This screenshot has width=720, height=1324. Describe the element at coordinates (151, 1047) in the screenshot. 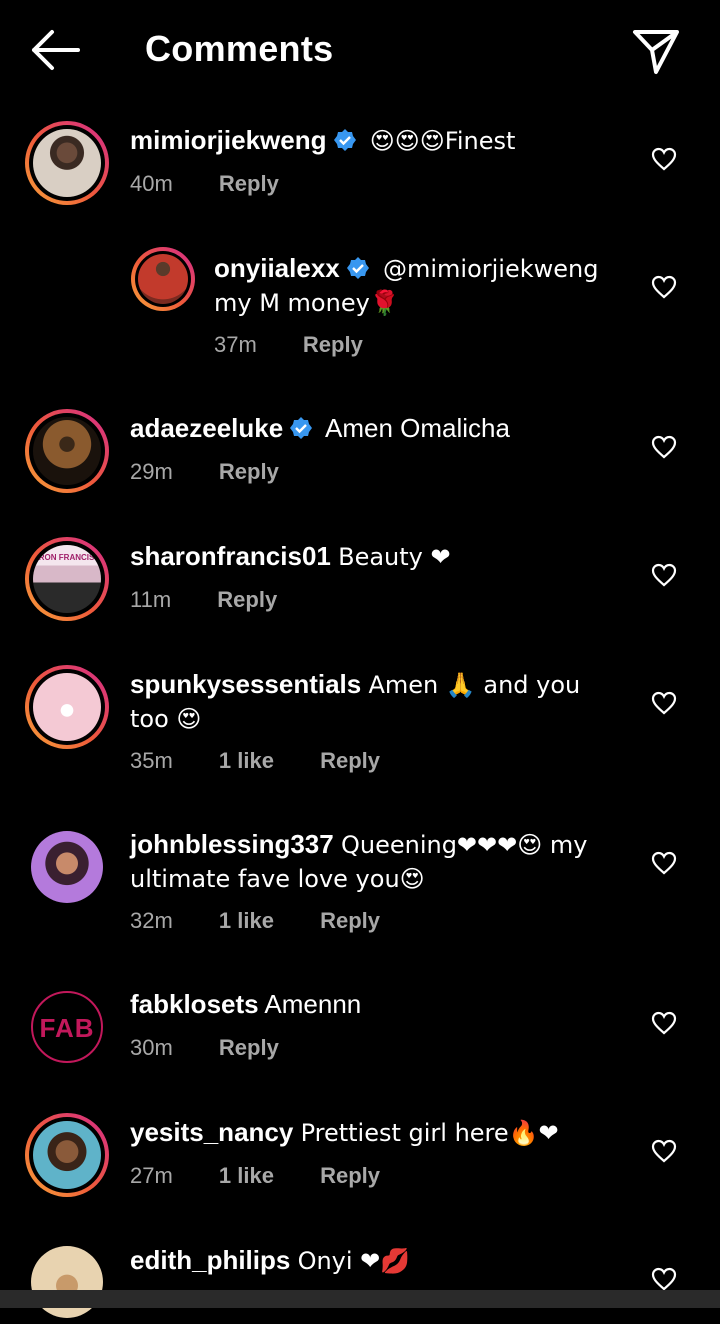

I see `timestamp: 30m` at that location.